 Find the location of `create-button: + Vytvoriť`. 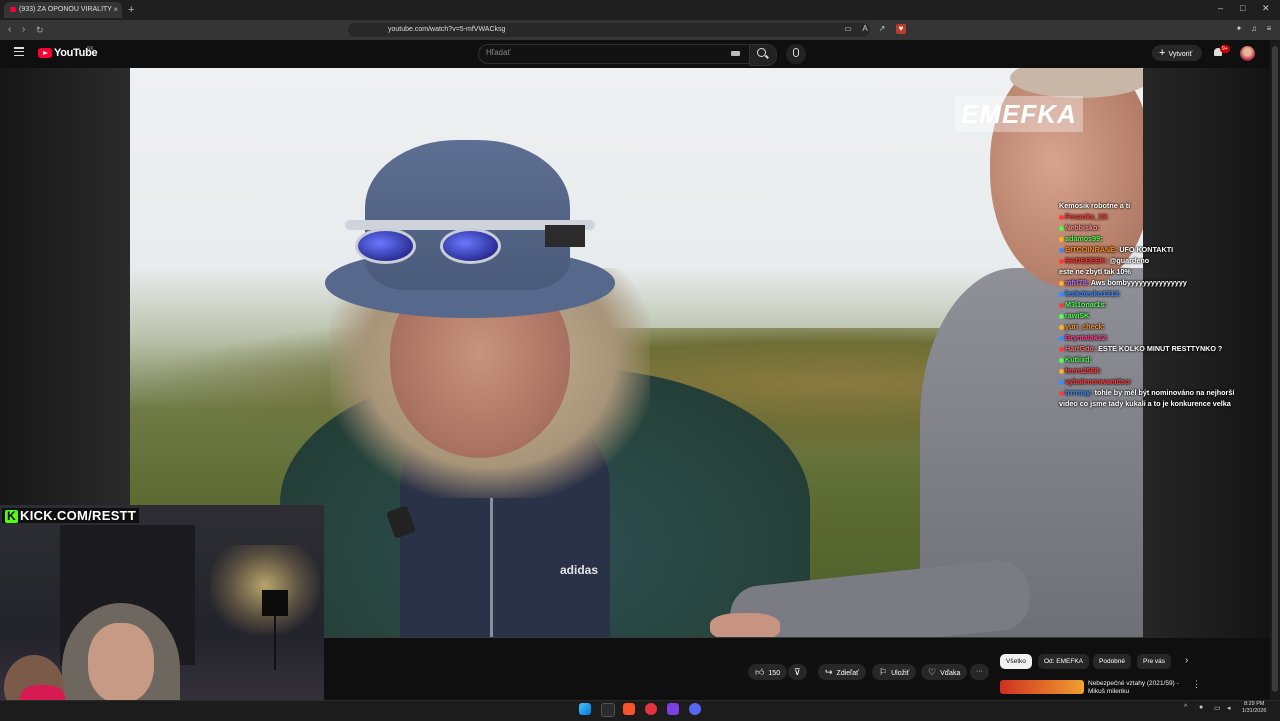

create-button: + Vytvoriť is located at coordinates (1177, 53).